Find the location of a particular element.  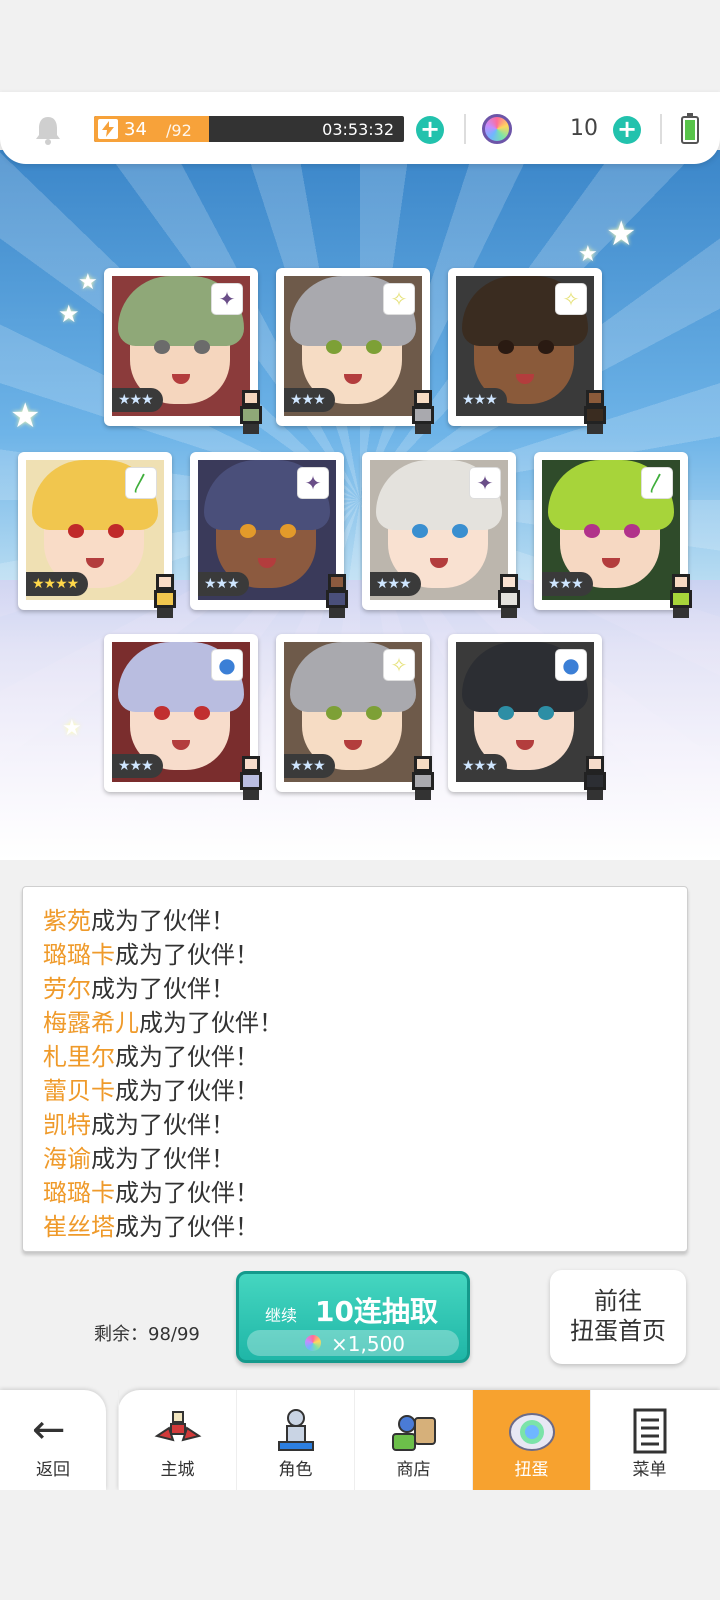

water-element-icon: ● is located at coordinates (227, 665).